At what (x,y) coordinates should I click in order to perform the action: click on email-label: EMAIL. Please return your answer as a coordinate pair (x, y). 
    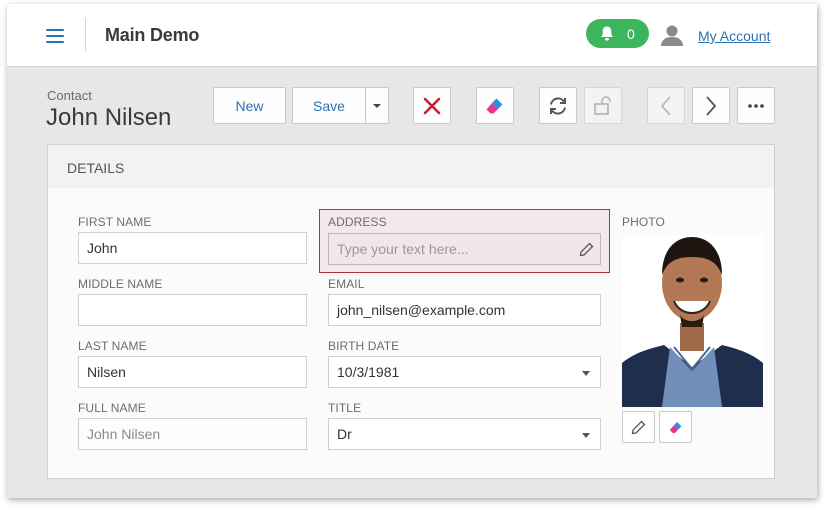
    Looking at the image, I should click on (346, 284).